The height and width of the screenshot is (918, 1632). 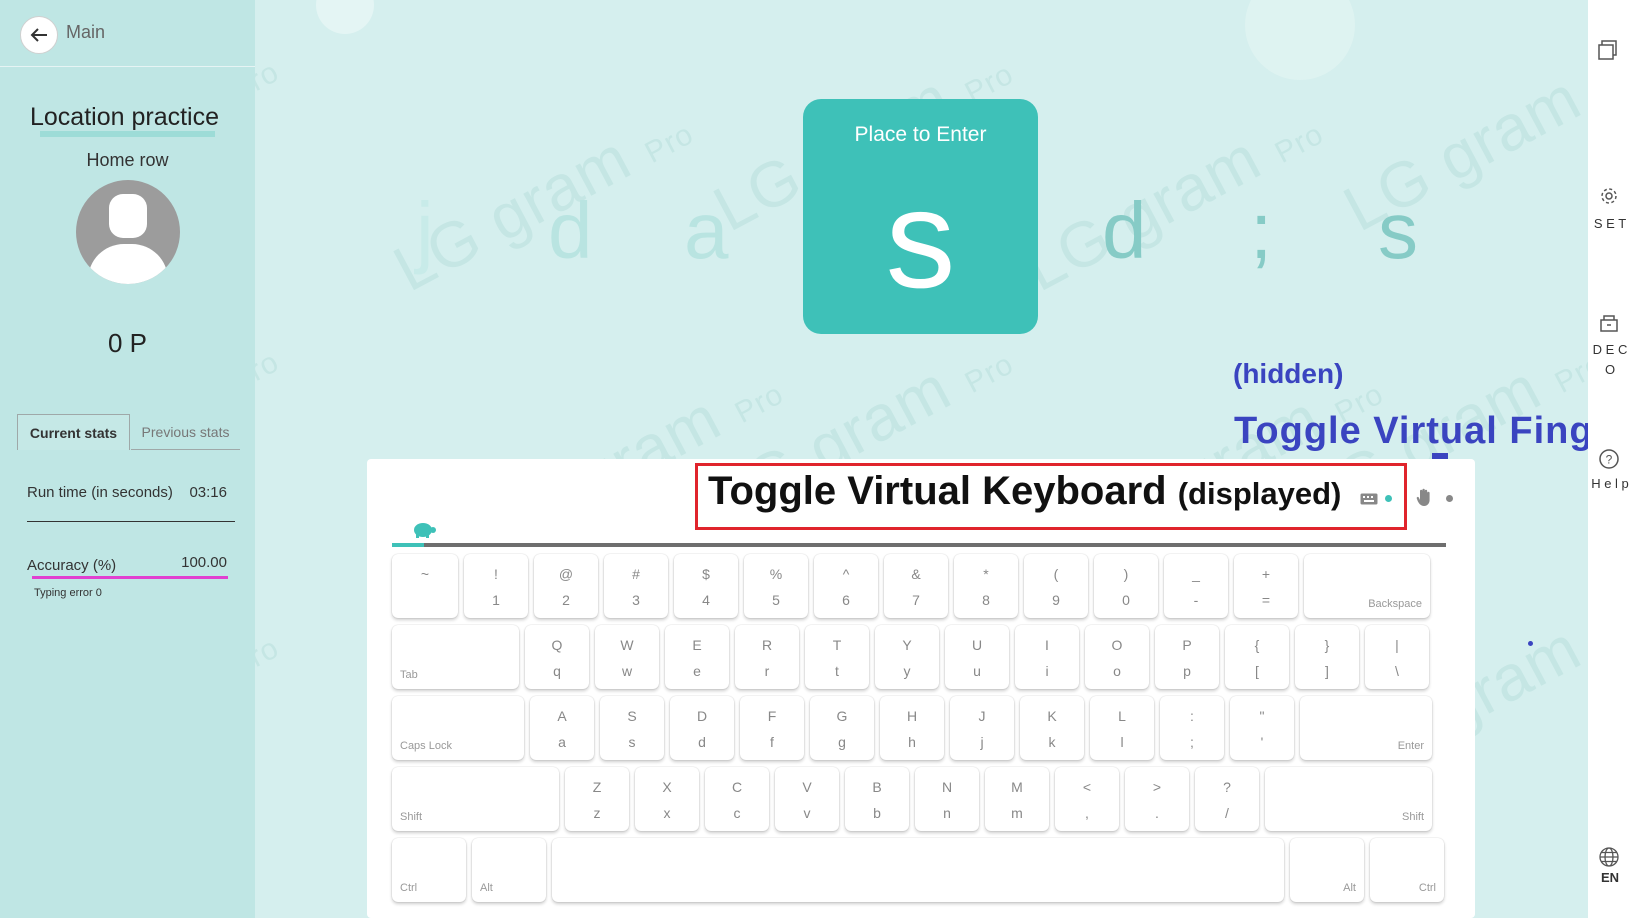 I want to click on key-r: Rr, so click(x=767, y=657).